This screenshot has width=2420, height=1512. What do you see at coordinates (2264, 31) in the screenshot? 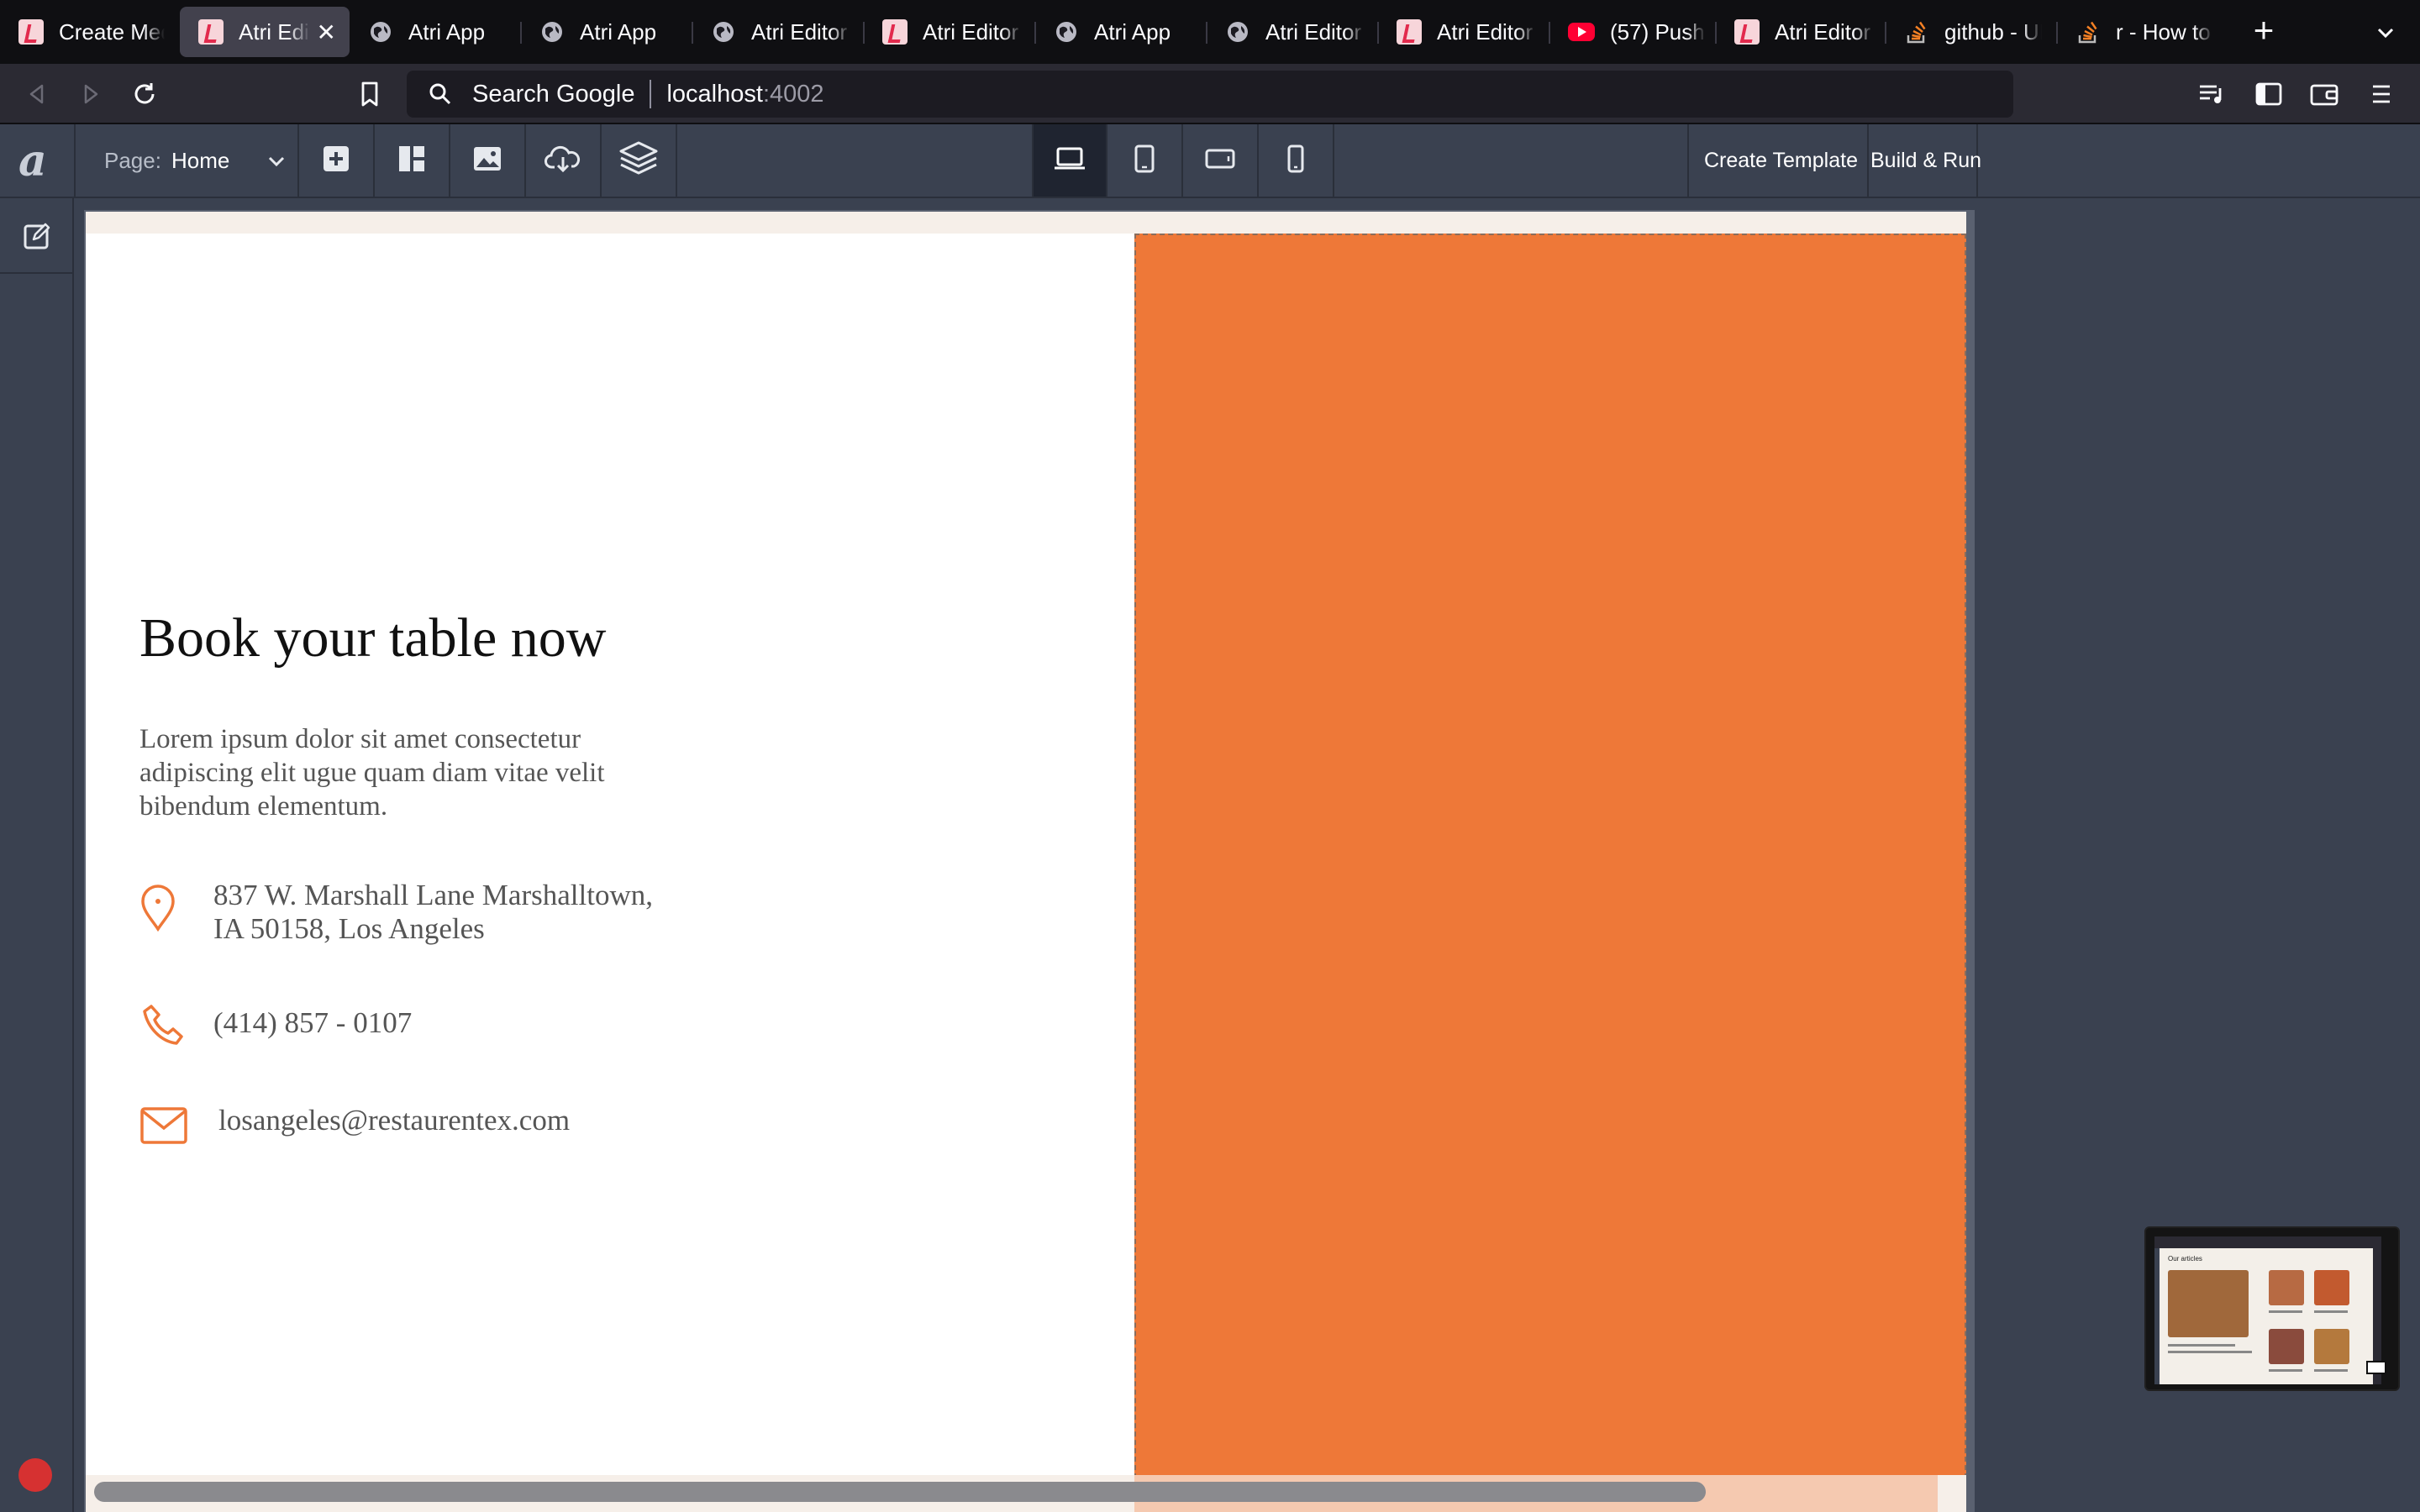
I see `new-tab-button: +` at bounding box center [2264, 31].